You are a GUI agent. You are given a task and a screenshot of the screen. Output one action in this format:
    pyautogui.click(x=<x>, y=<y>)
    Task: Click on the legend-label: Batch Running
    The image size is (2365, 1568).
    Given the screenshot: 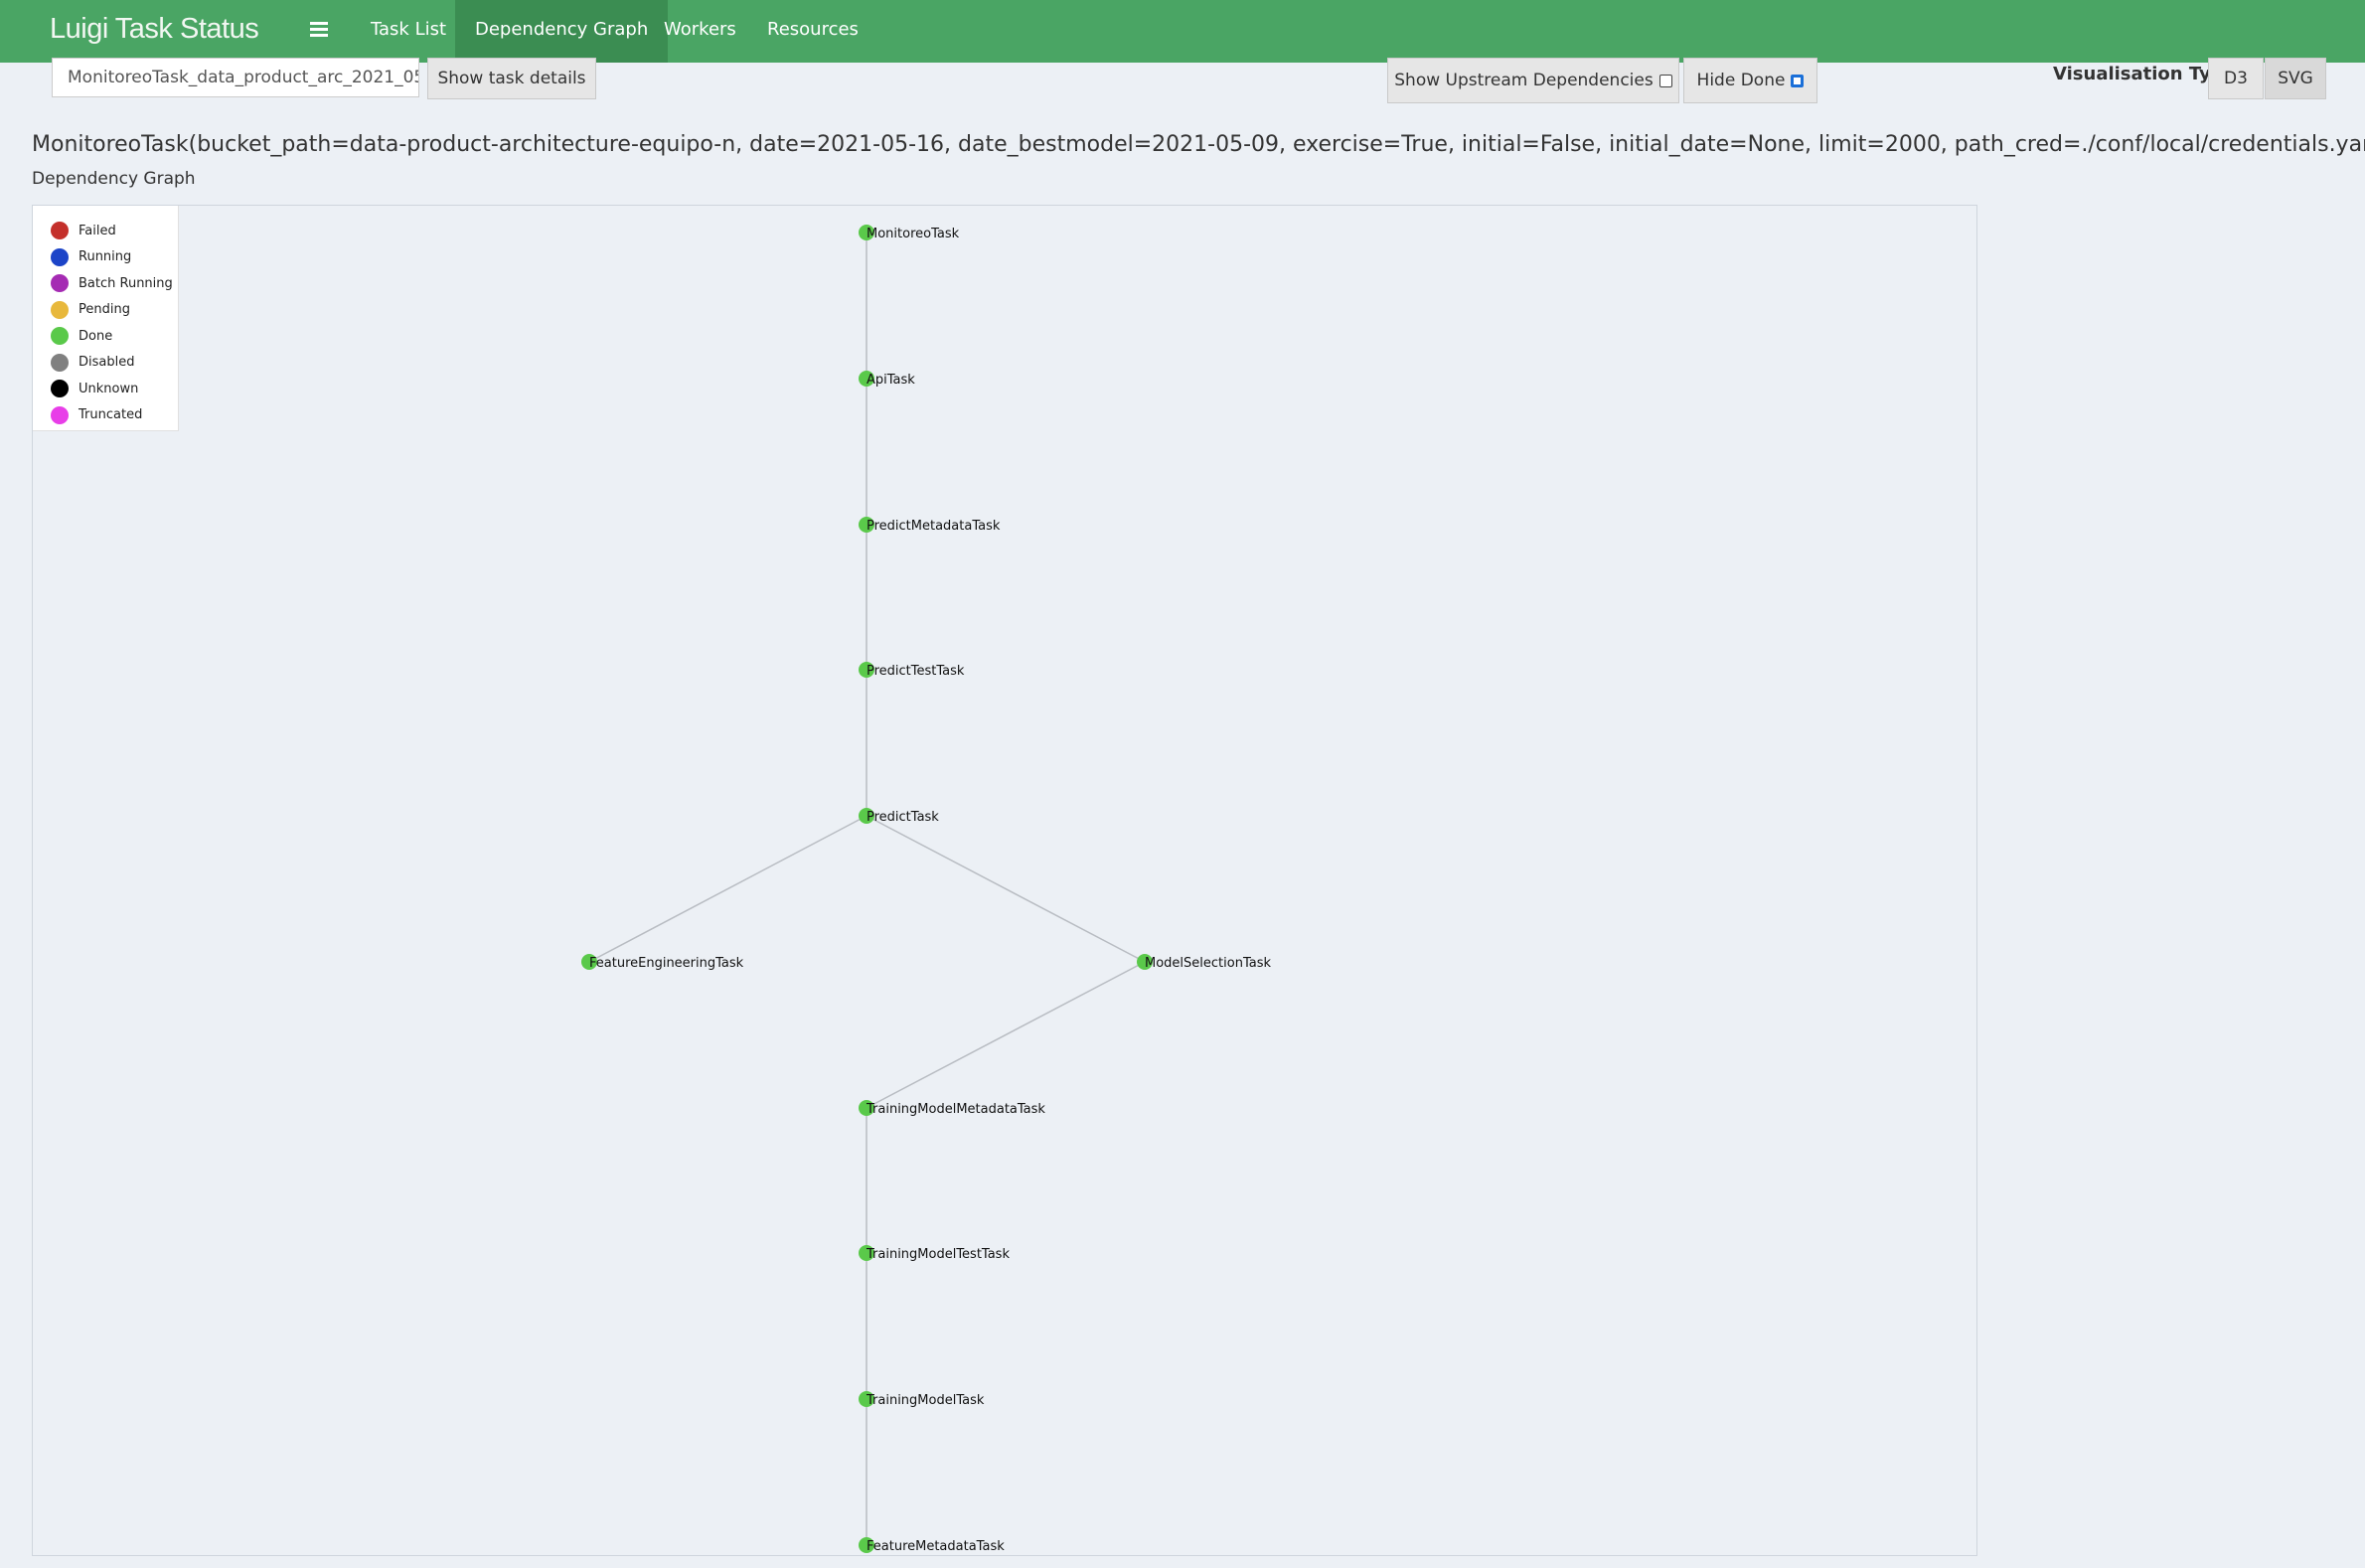 What is the action you would take?
    pyautogui.click(x=126, y=283)
    